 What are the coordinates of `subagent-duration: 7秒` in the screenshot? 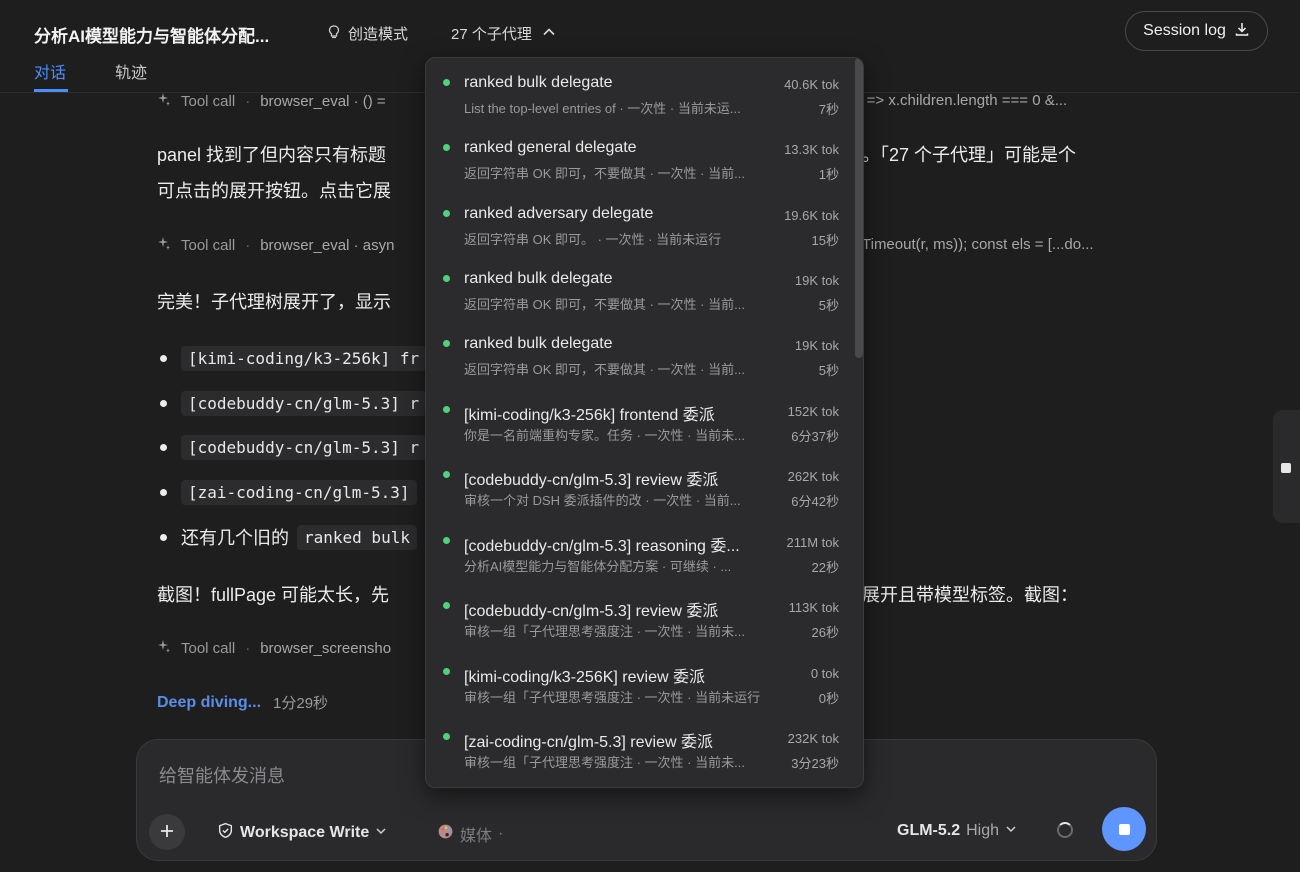 It's located at (828, 109).